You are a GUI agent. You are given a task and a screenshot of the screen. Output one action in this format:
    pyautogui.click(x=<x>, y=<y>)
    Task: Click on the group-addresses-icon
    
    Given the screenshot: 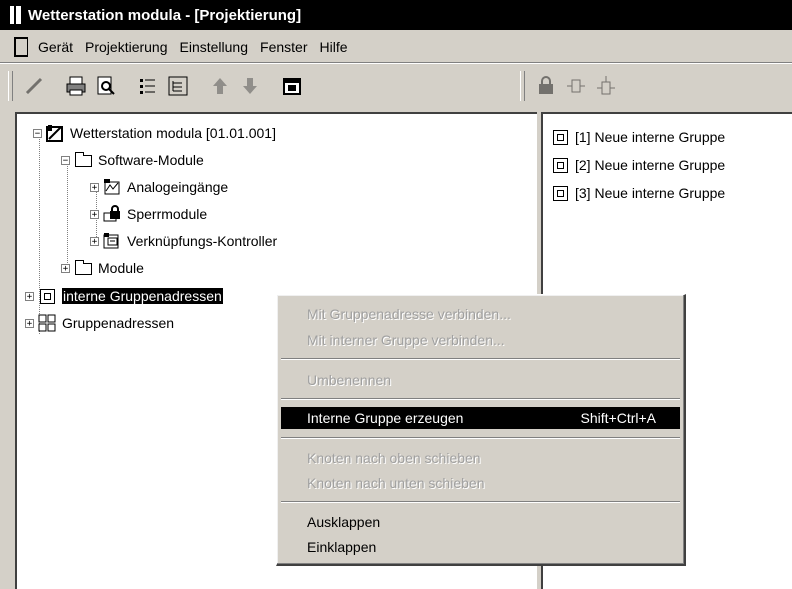 What is the action you would take?
    pyautogui.click(x=47, y=323)
    